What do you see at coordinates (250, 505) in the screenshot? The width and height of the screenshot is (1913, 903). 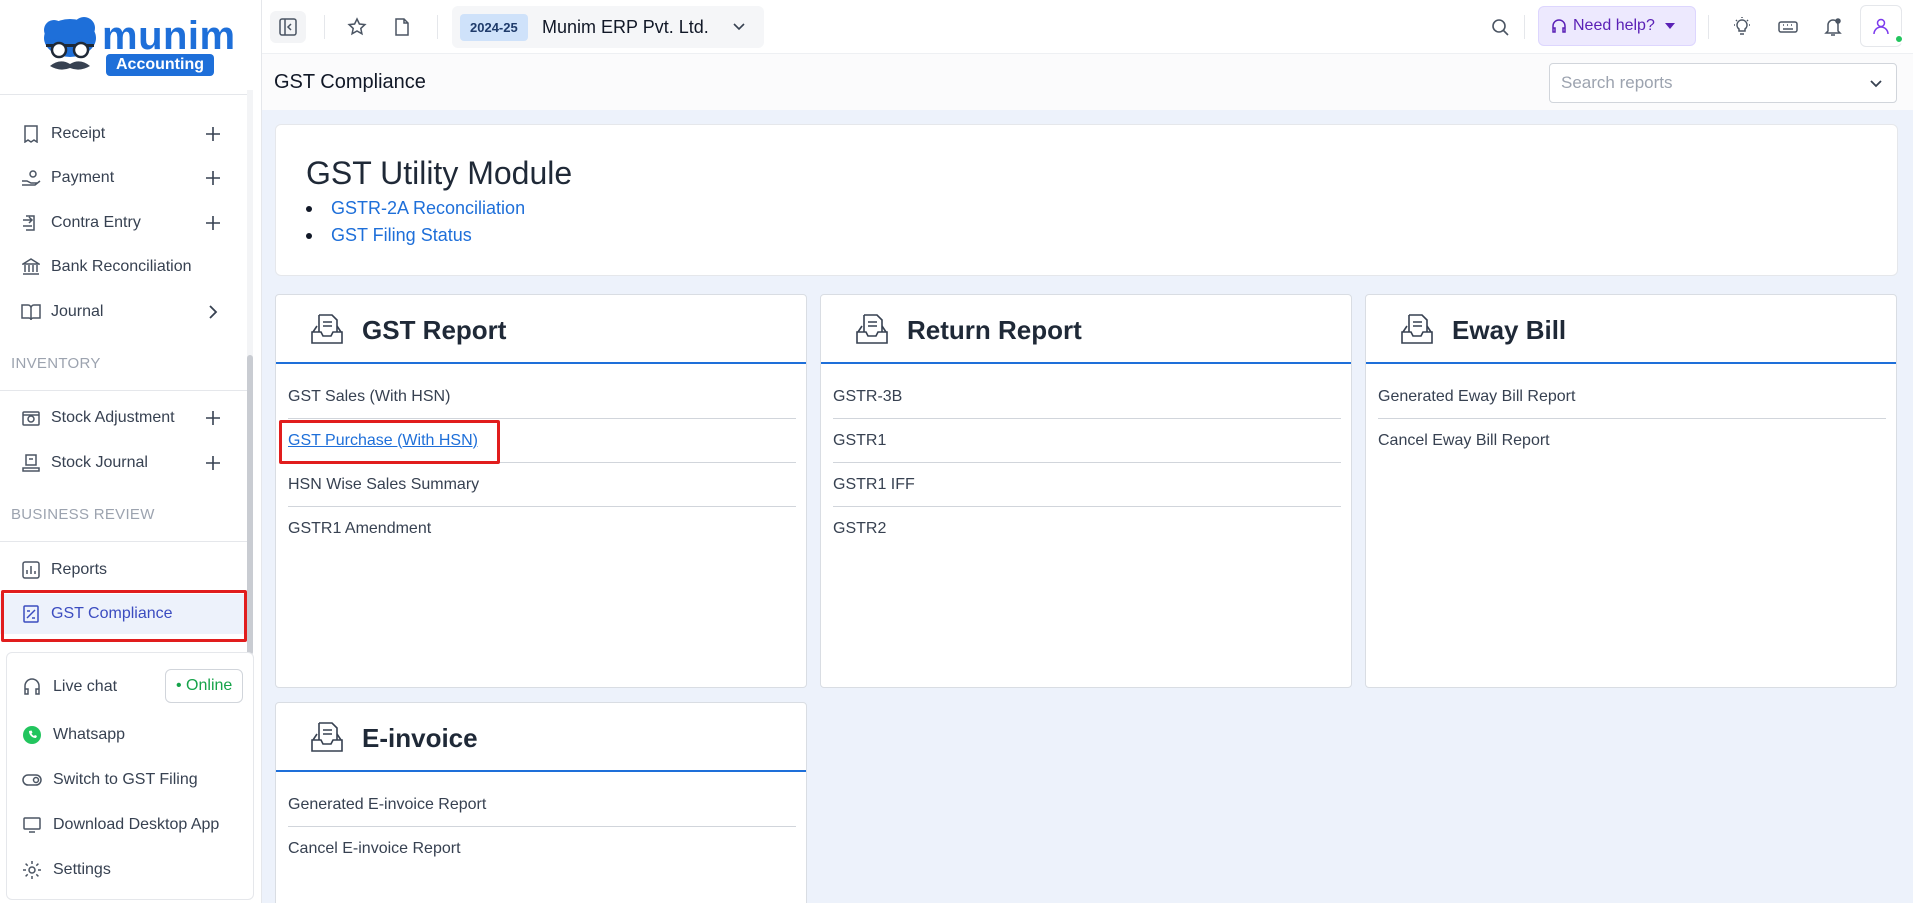 I see `sidebar-scrollbar-thumb` at bounding box center [250, 505].